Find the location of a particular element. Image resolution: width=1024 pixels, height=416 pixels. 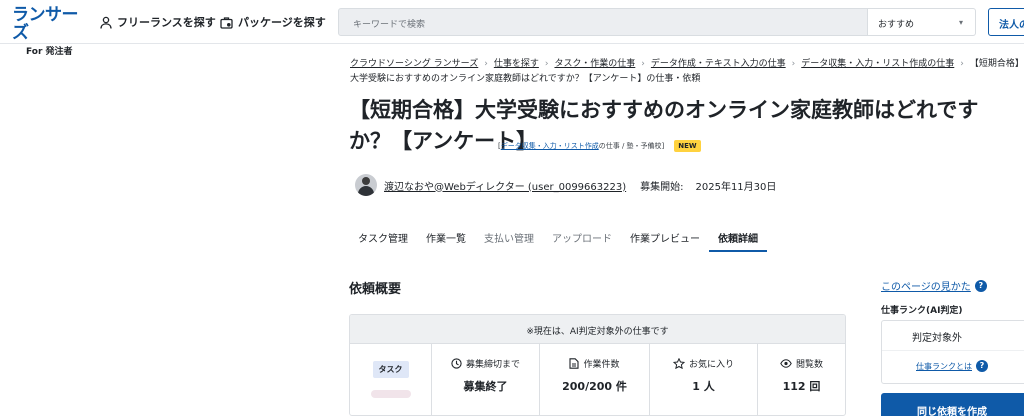

breadcrumb-item: タスク・作業の仕事 is located at coordinates (594, 64).